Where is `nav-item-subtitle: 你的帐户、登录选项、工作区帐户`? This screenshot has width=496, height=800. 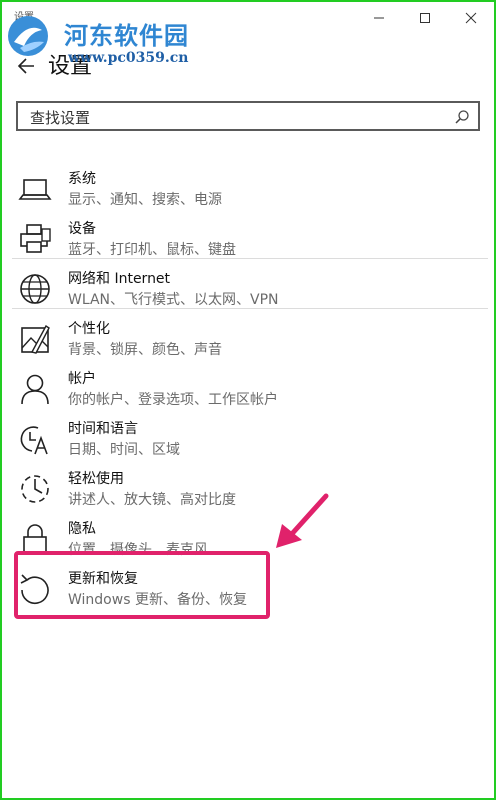
nav-item-subtitle: 你的帐户、登录选项、工作区帐户 is located at coordinates (173, 400).